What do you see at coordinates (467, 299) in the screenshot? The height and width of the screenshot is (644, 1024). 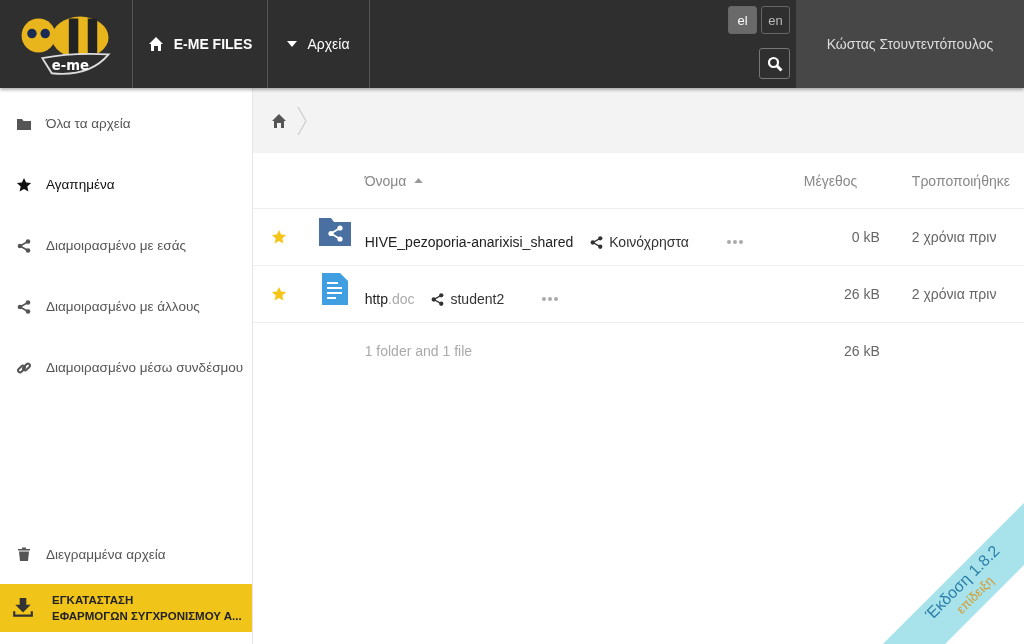 I see `share-link: student2` at bounding box center [467, 299].